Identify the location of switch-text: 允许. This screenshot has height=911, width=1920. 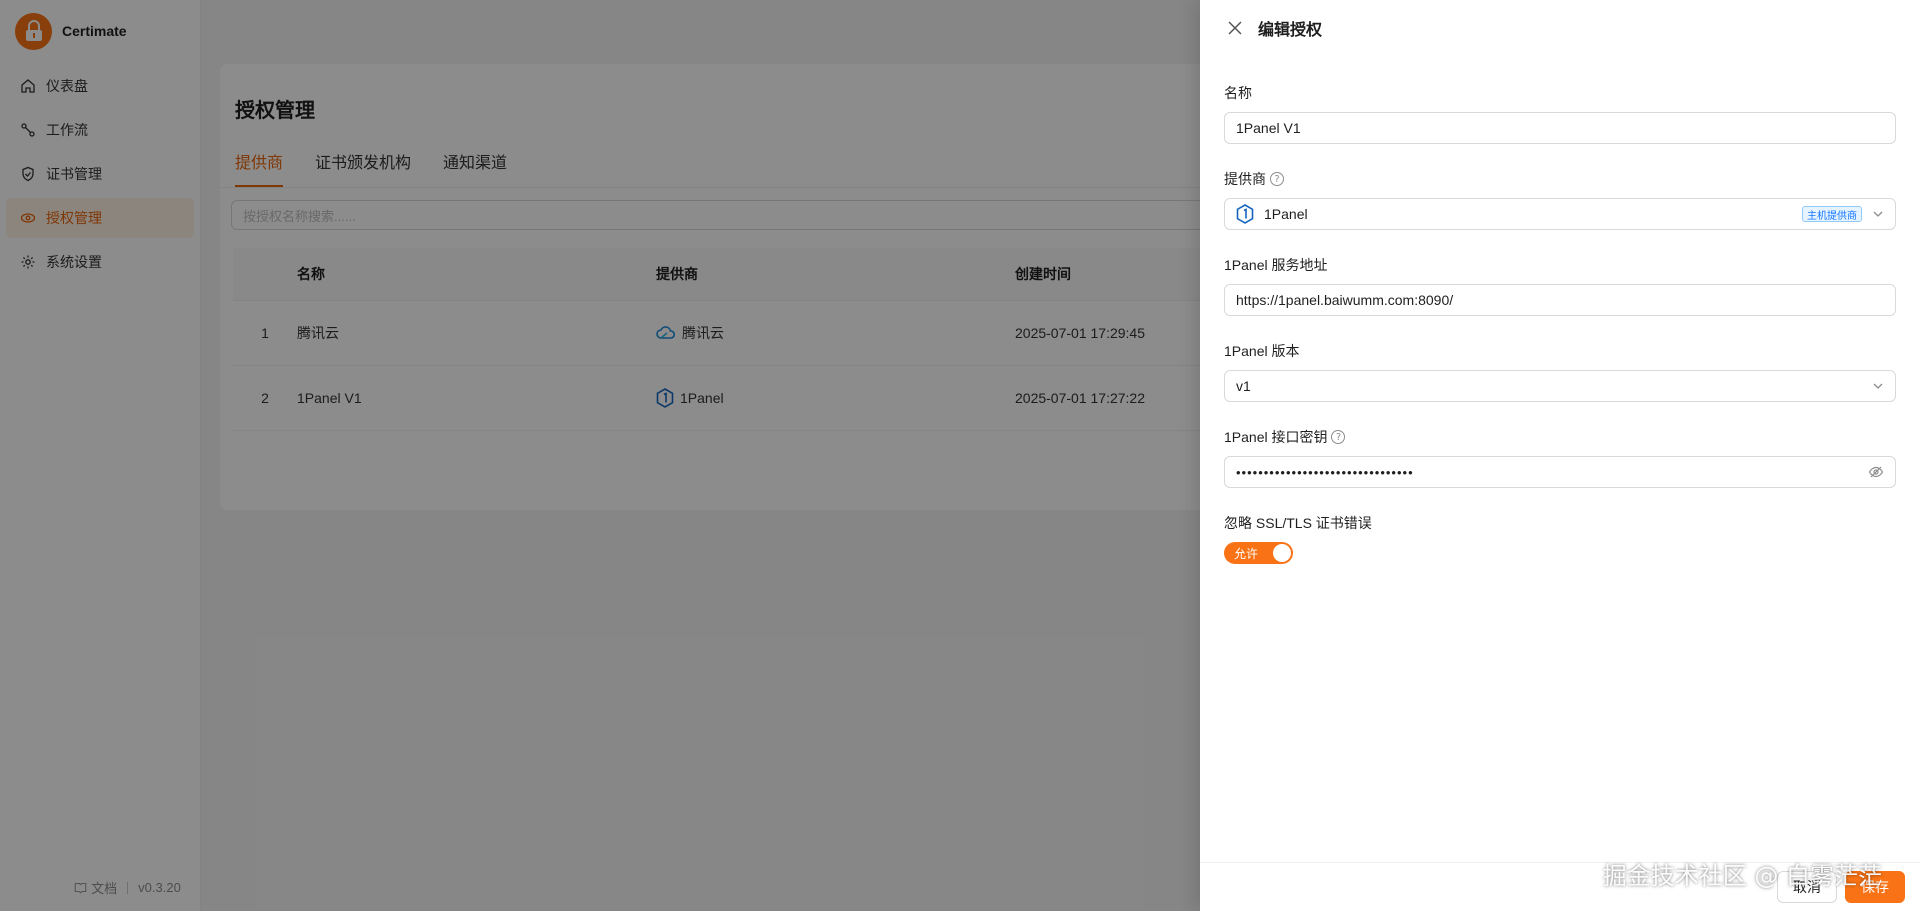
(1246, 553).